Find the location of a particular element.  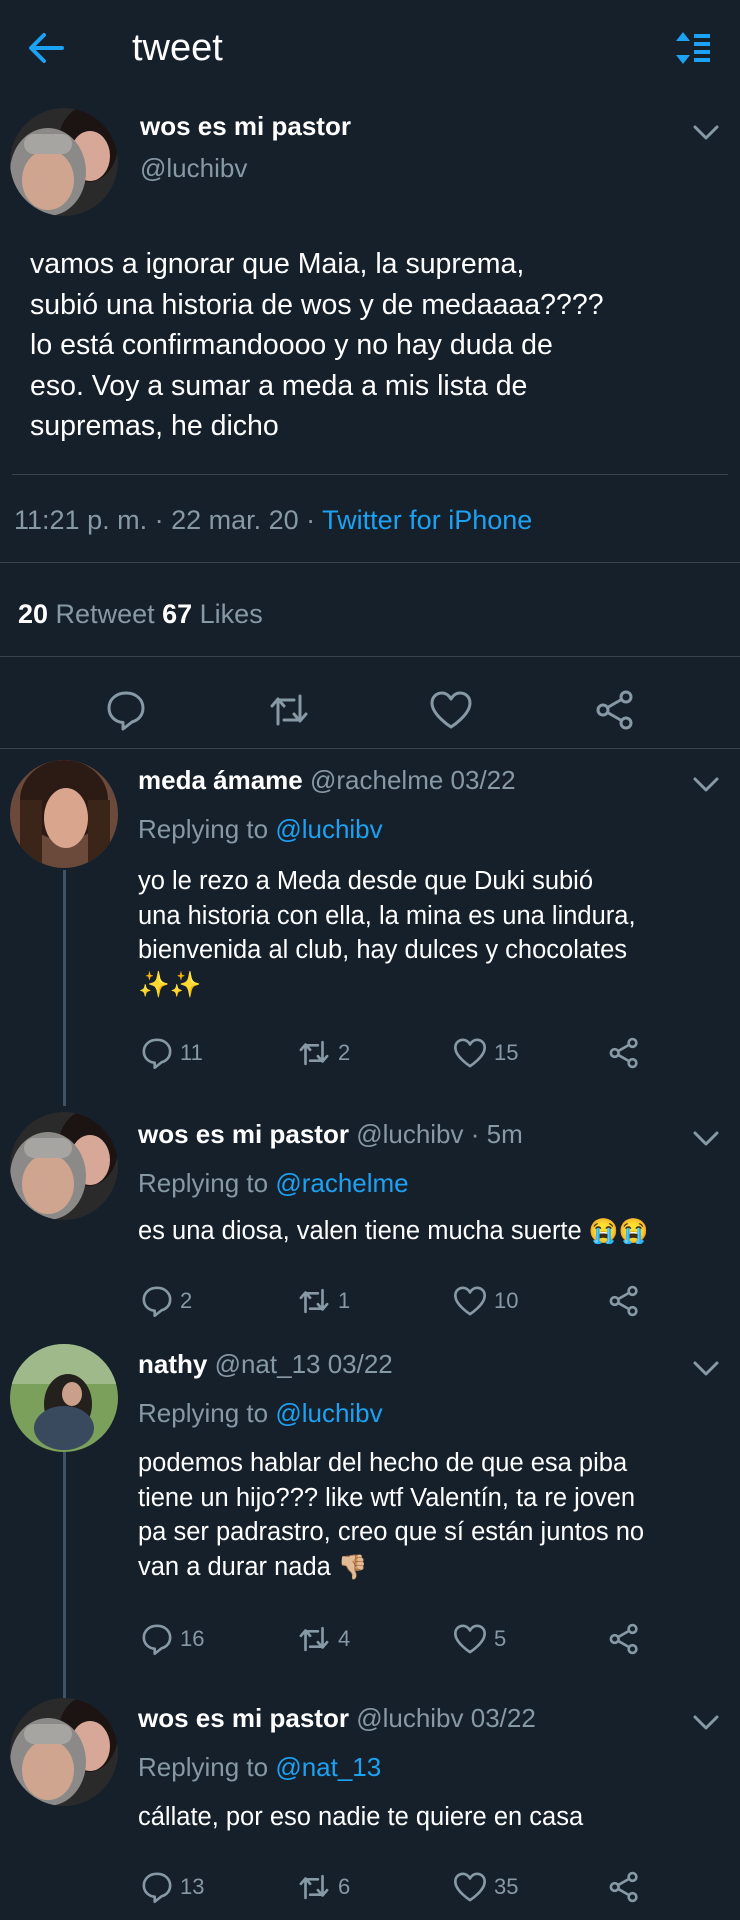

reply-action: 13 is located at coordinates (172, 1887).